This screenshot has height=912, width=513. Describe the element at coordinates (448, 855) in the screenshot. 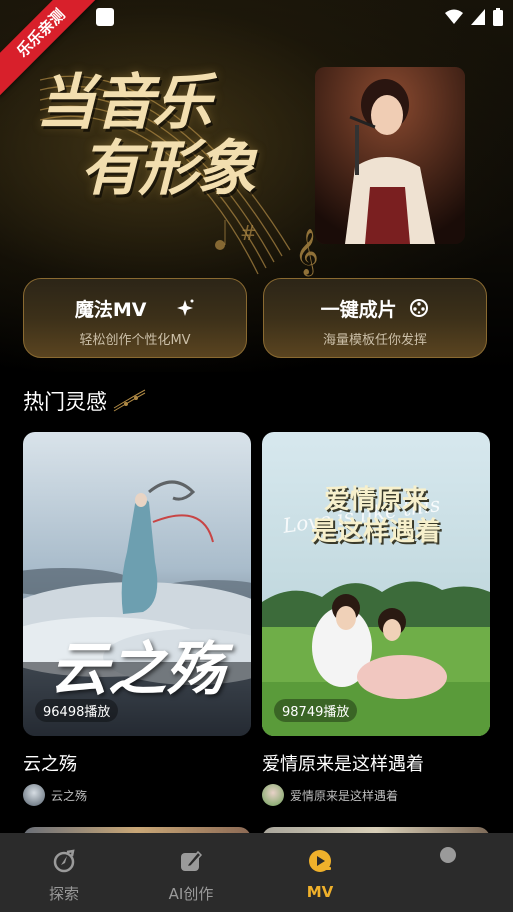

I see `profile-icon` at that location.